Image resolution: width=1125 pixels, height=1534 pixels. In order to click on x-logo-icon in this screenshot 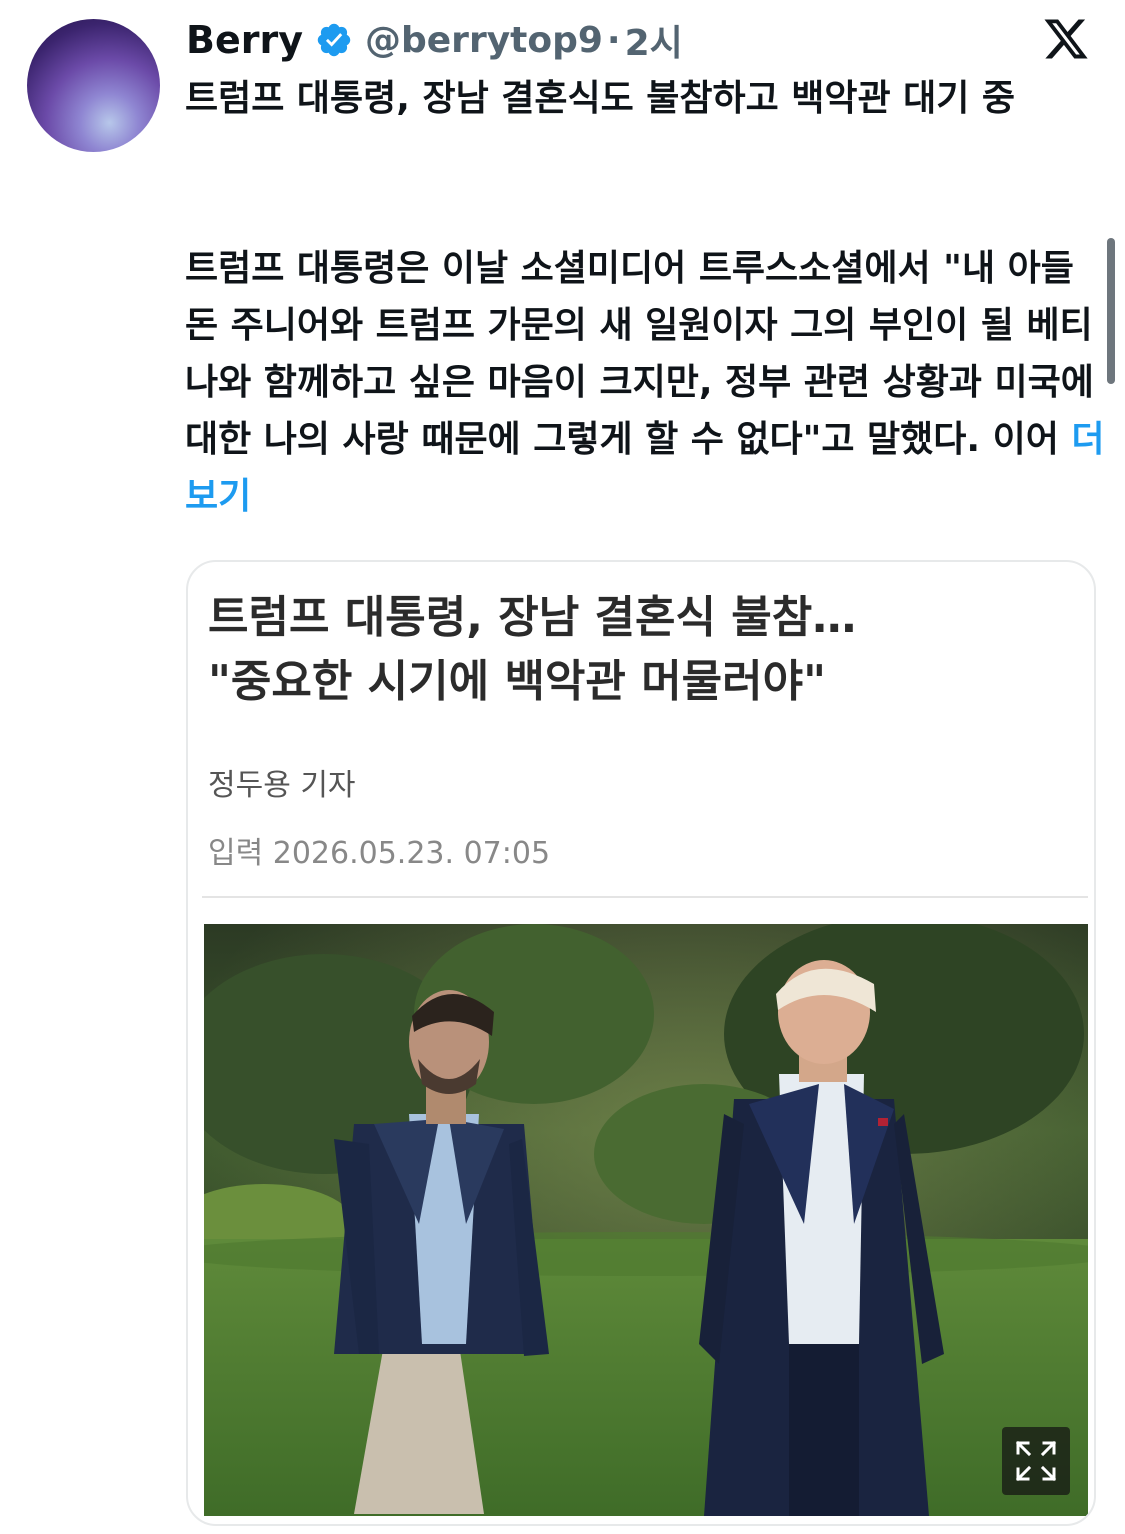, I will do `click(1066, 39)`.